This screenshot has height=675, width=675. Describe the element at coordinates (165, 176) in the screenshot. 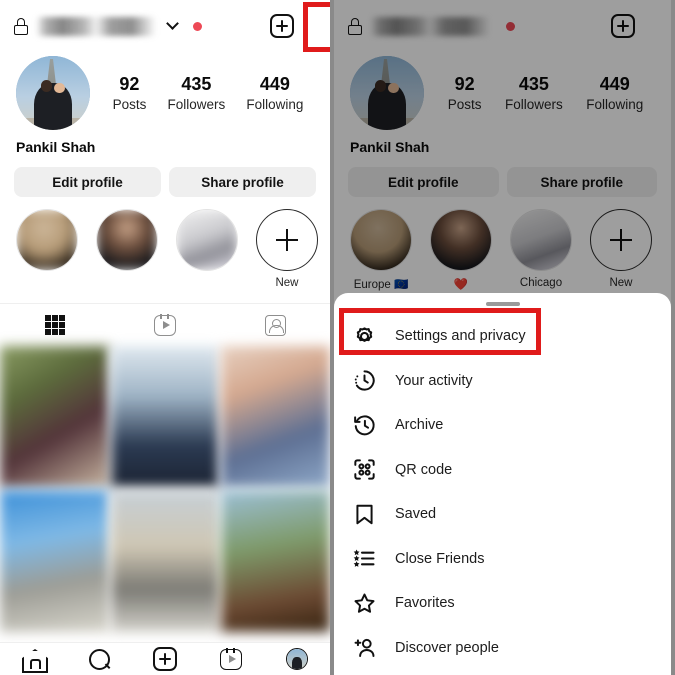

I see `profile-action-row: Edit profile Share profile` at that location.